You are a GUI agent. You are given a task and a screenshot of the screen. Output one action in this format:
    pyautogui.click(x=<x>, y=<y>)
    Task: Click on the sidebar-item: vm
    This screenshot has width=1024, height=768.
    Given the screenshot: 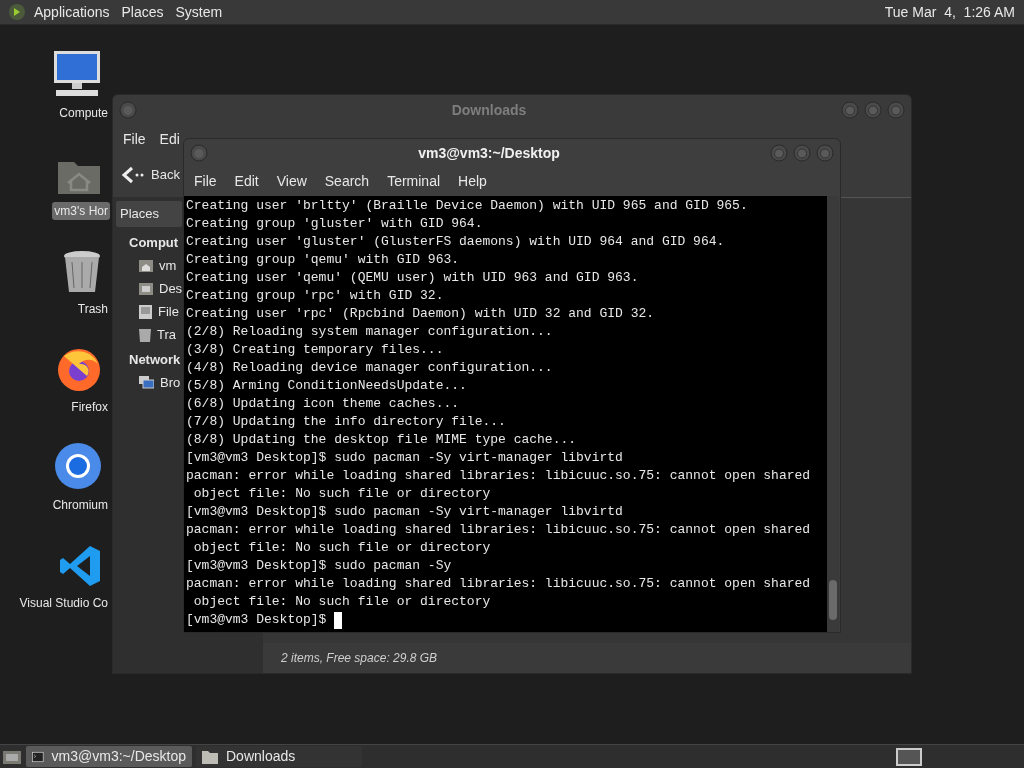 What is the action you would take?
    pyautogui.click(x=158, y=265)
    